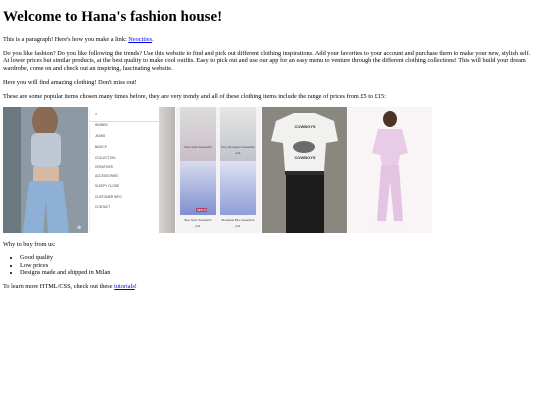 This screenshot has height=414, width=540. I want to click on product-caption: Grey Springtime Sweatshirt, so click(238, 147).